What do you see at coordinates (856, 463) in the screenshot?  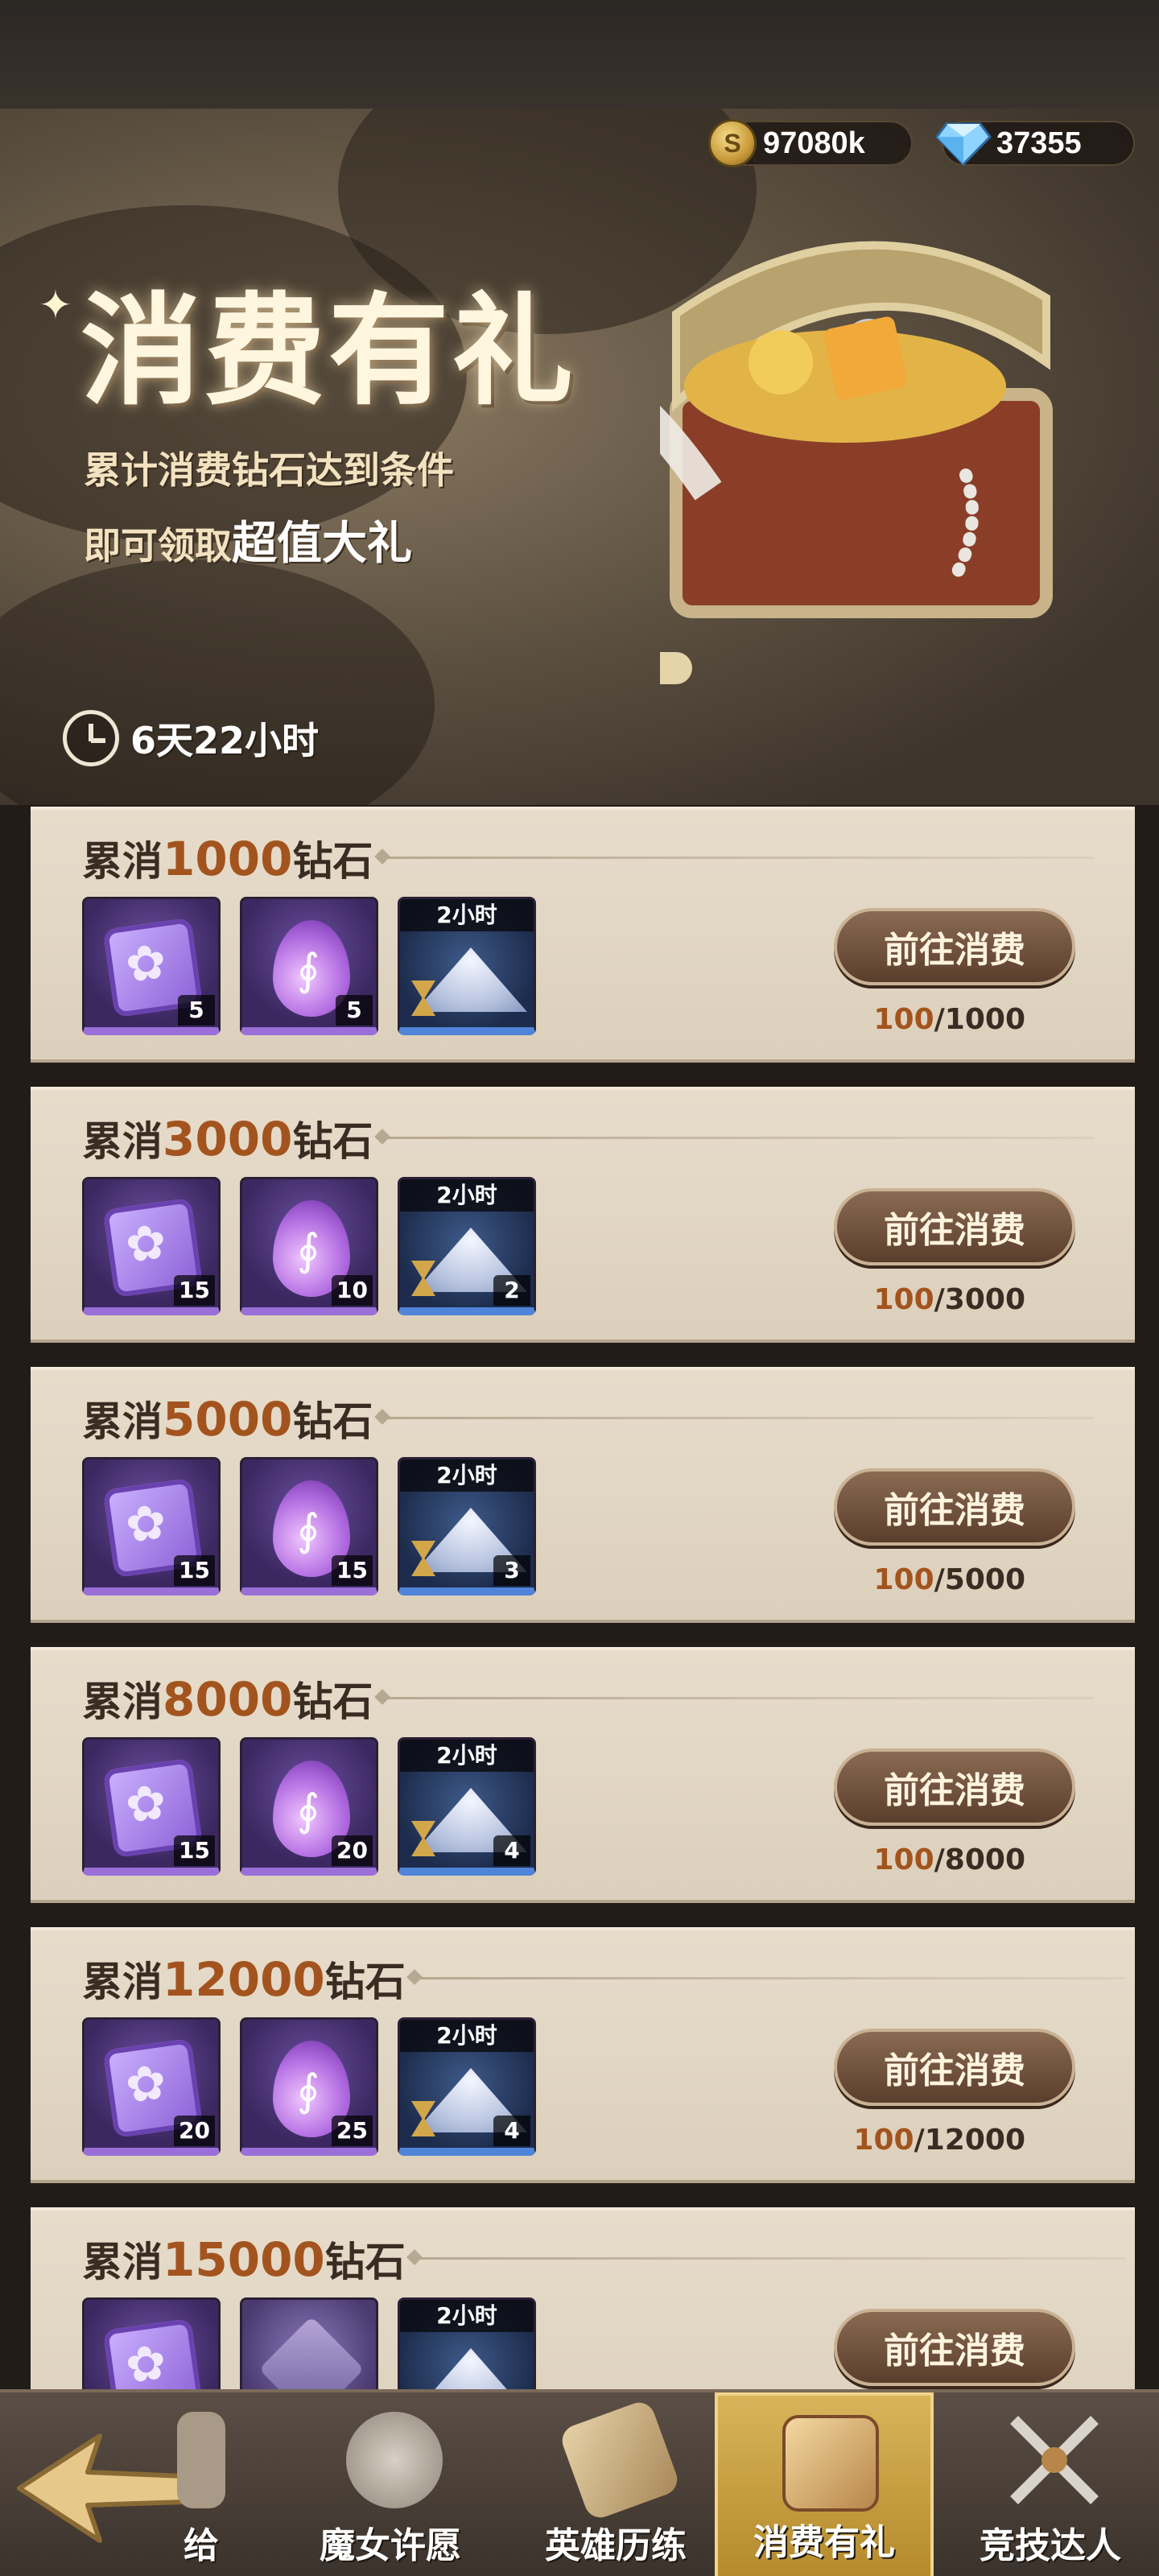 I see `treasure-chest-illustration` at bounding box center [856, 463].